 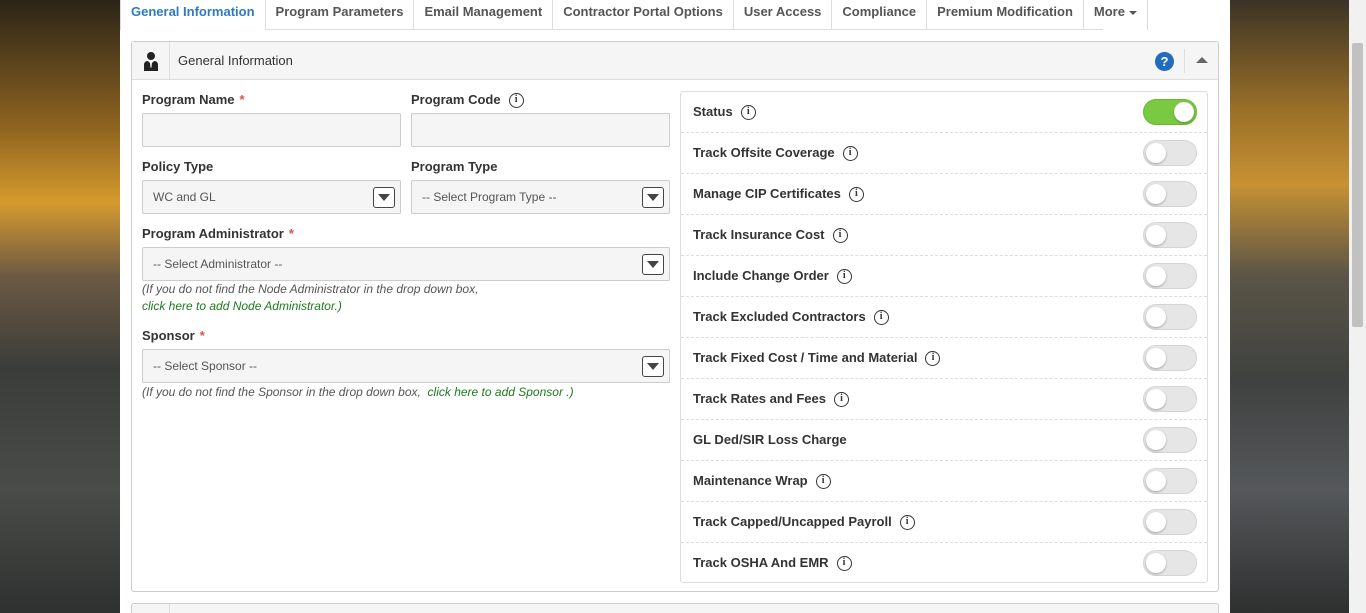 I want to click on toggle-label-text: Track Fixed Cost / Time and Material, so click(x=805, y=357).